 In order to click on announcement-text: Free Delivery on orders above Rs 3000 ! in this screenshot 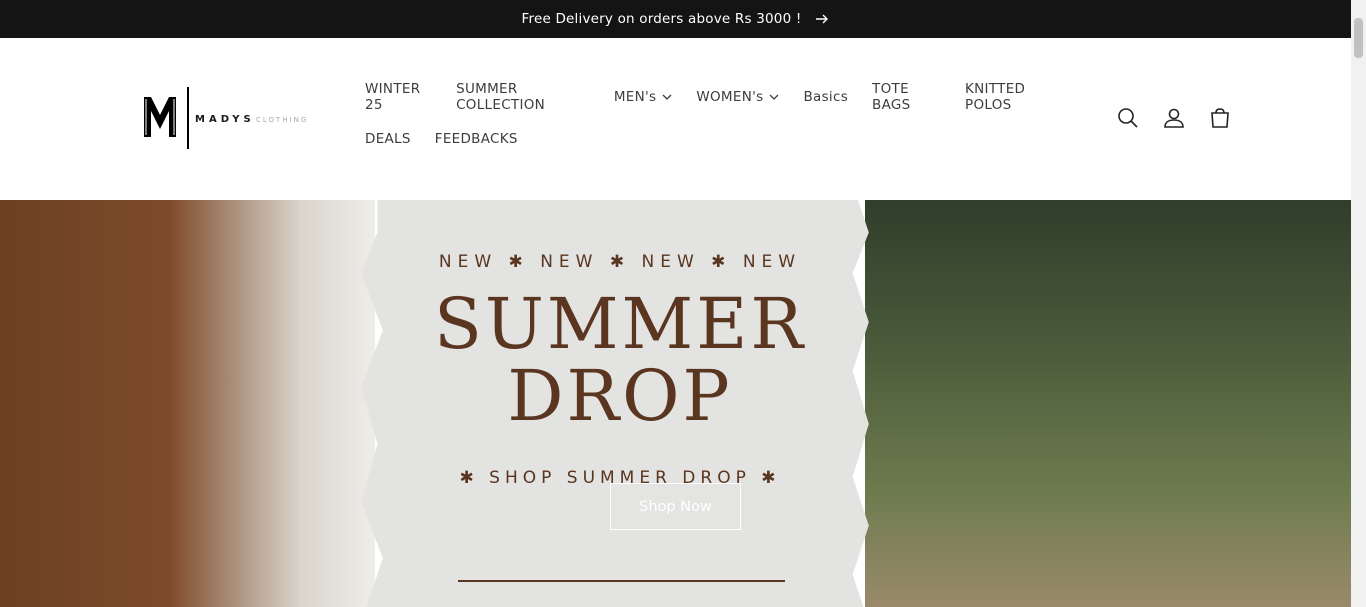, I will do `click(662, 19)`.